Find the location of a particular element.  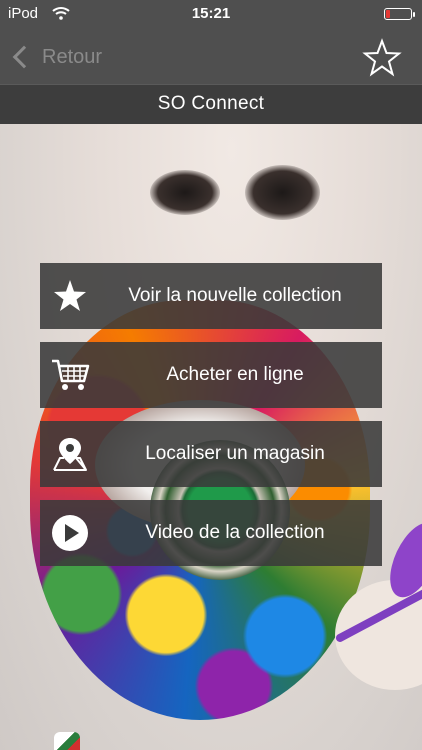

favorite-star-icon is located at coordinates (382, 58).